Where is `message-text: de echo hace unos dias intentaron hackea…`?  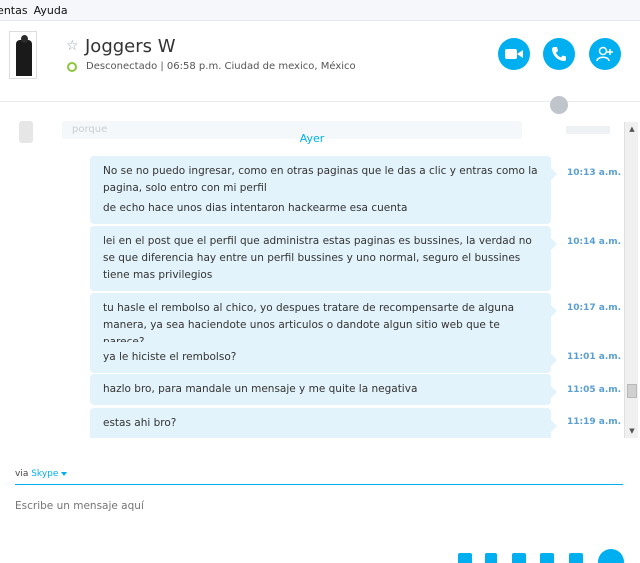
message-text: de echo hace unos dias intentaron hackea… is located at coordinates (255, 208).